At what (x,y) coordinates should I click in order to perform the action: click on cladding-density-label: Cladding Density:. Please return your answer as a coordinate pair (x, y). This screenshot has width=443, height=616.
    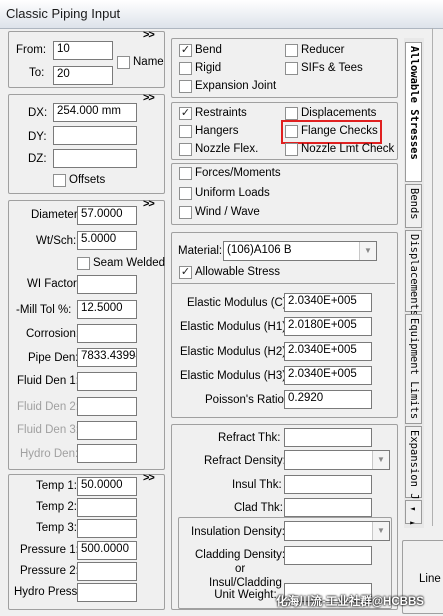
    Looking at the image, I should click on (240, 555).